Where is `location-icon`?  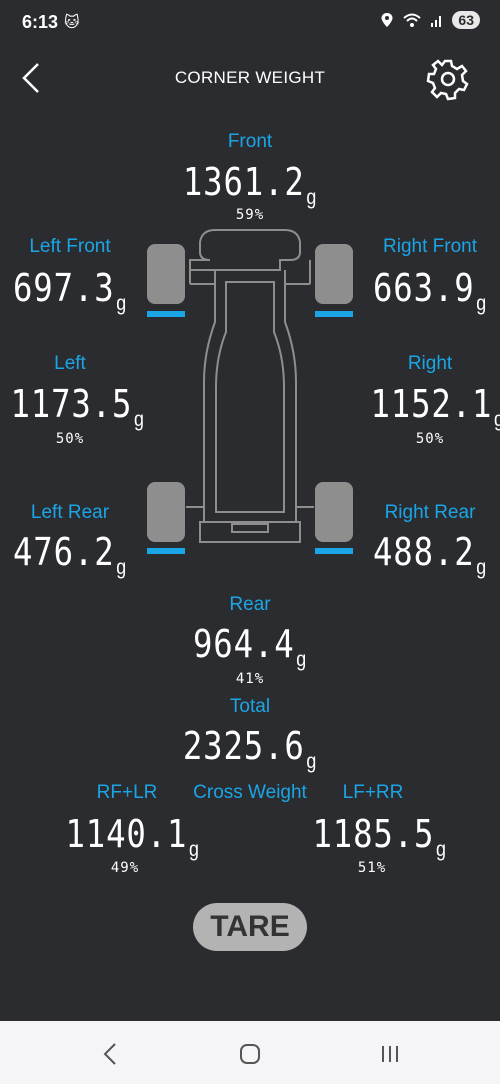
location-icon is located at coordinates (387, 20).